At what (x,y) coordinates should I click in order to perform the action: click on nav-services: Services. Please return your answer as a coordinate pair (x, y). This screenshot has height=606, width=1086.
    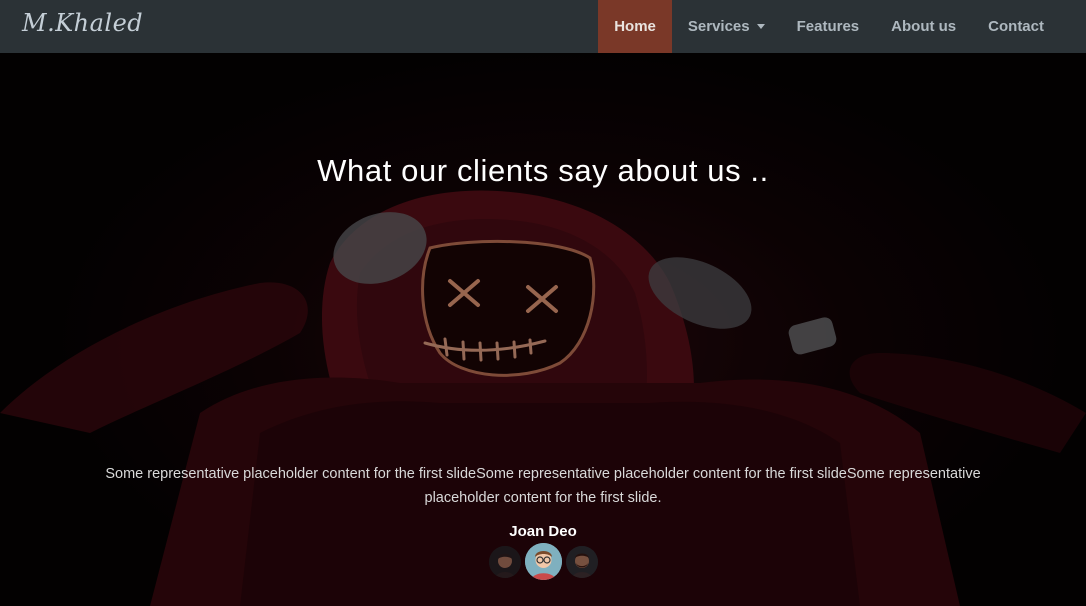
    Looking at the image, I should click on (726, 26).